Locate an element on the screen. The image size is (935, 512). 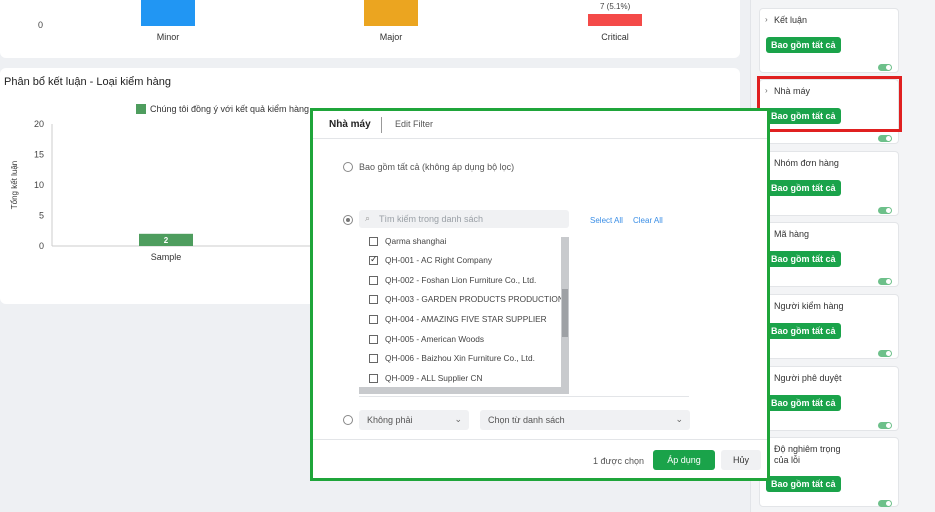
scrollbar-thumb is located at coordinates (565, 313).